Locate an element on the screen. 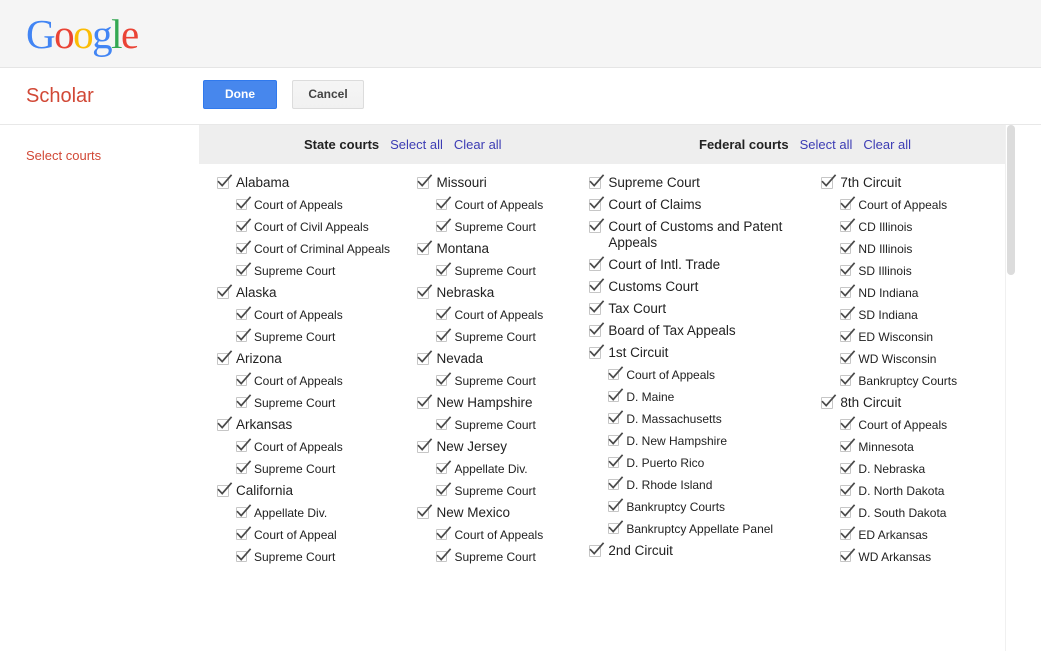 The image size is (1041, 652). state-select-all-link: Select all is located at coordinates (416, 144).